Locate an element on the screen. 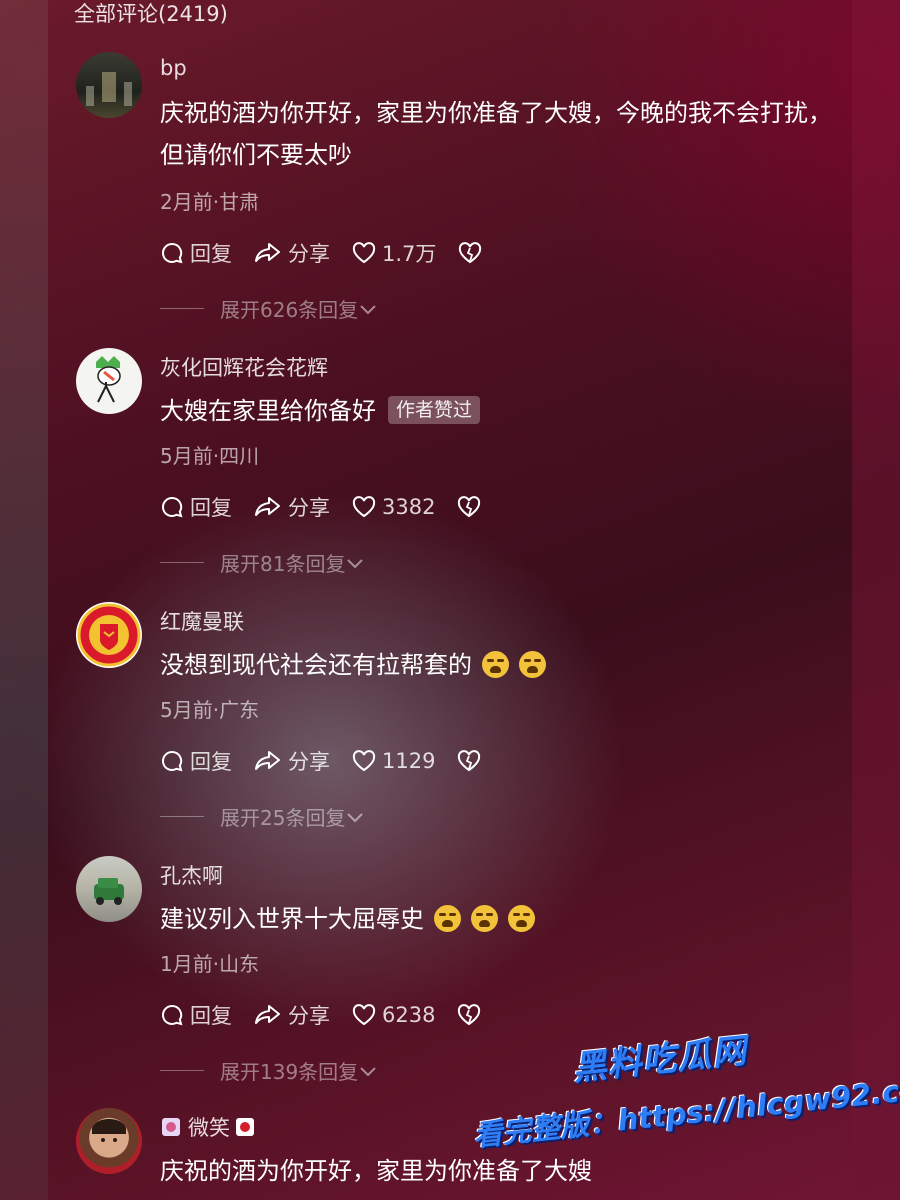 This screenshot has width=900, height=1200. sticker-badge-icon is located at coordinates (171, 1127).